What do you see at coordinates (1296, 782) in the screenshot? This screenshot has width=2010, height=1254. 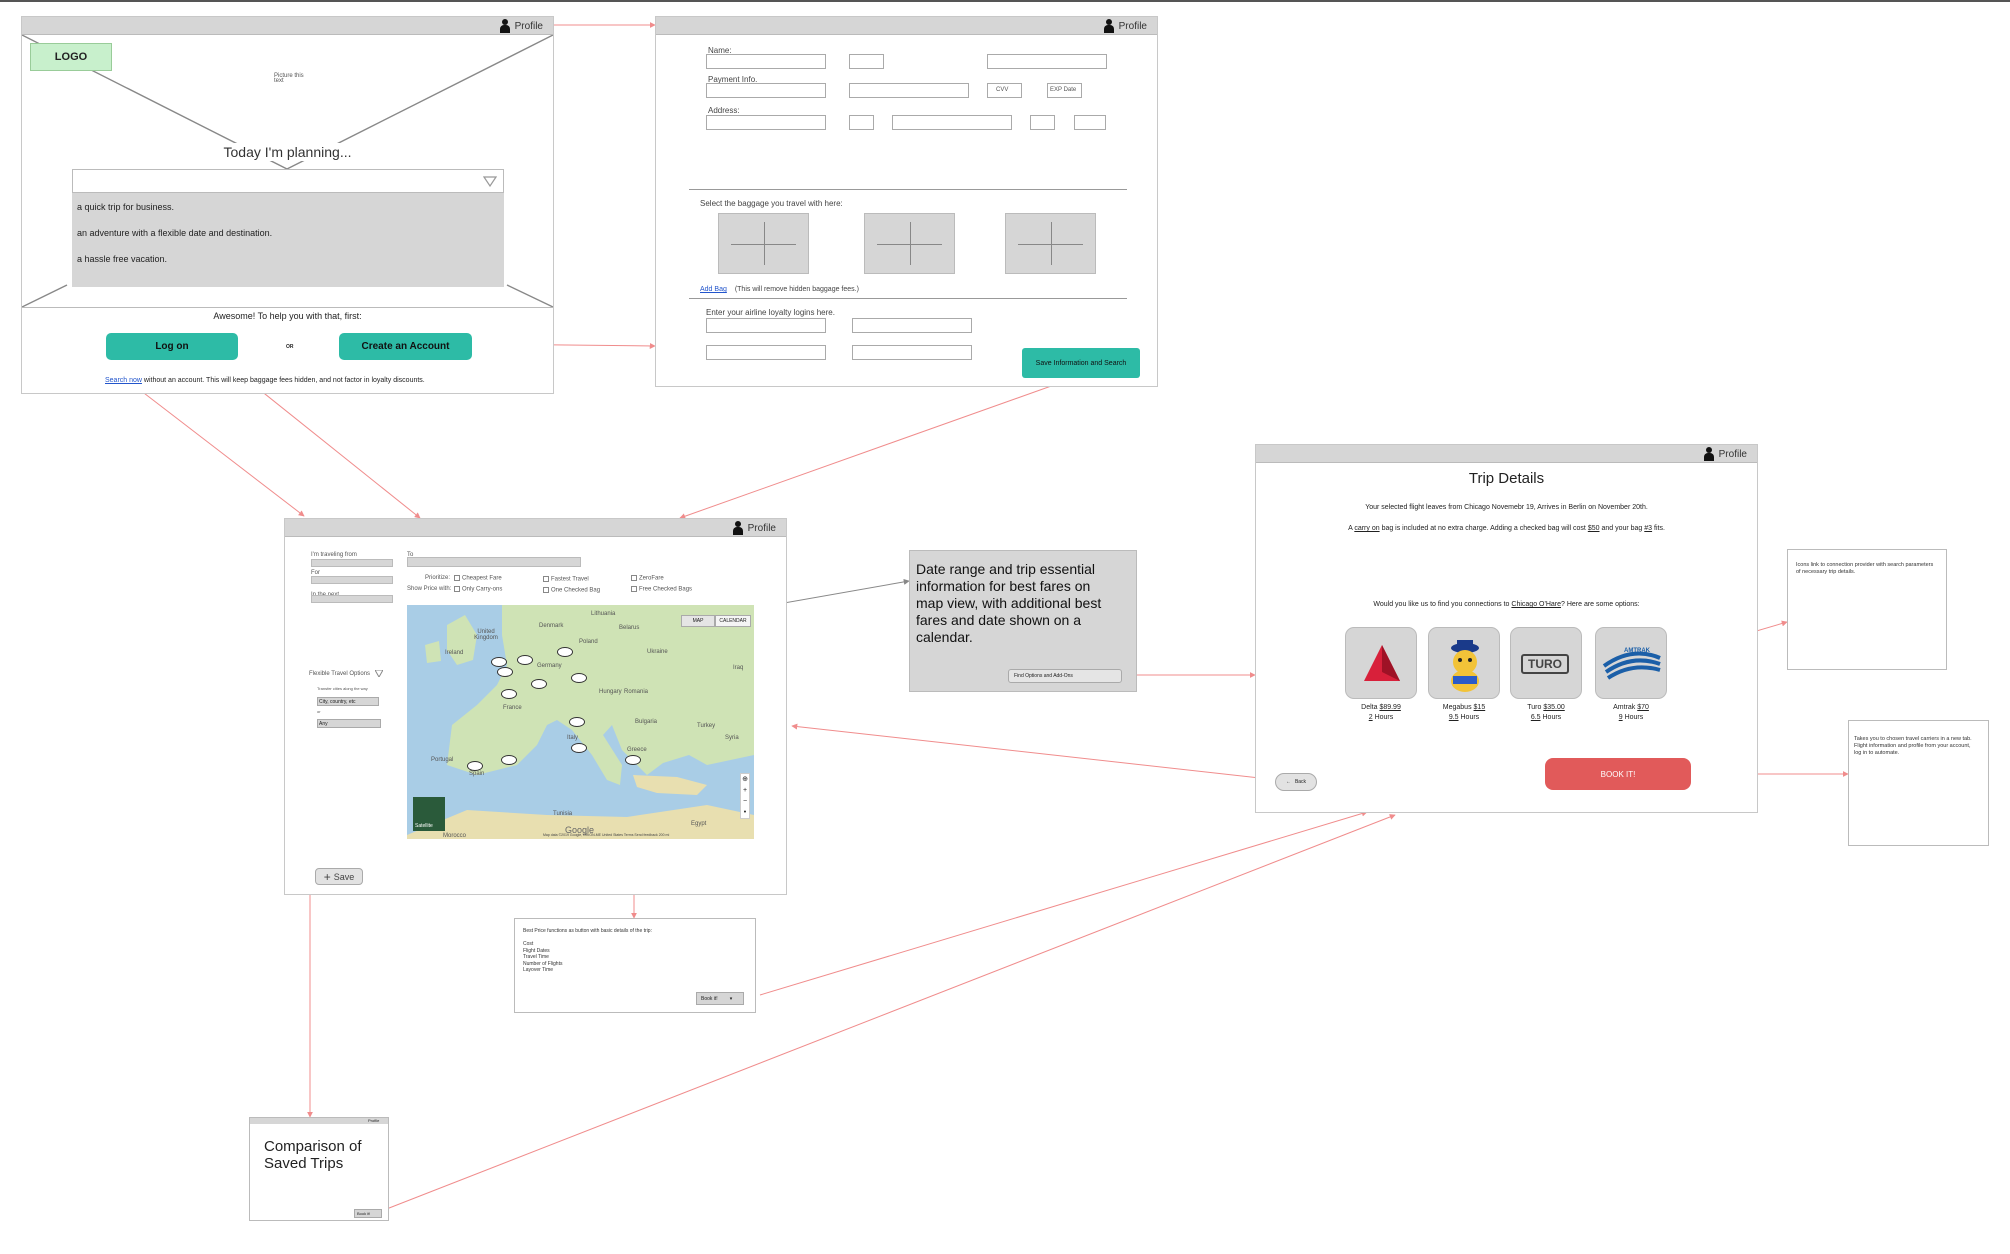 I see `back-button: ← Back` at bounding box center [1296, 782].